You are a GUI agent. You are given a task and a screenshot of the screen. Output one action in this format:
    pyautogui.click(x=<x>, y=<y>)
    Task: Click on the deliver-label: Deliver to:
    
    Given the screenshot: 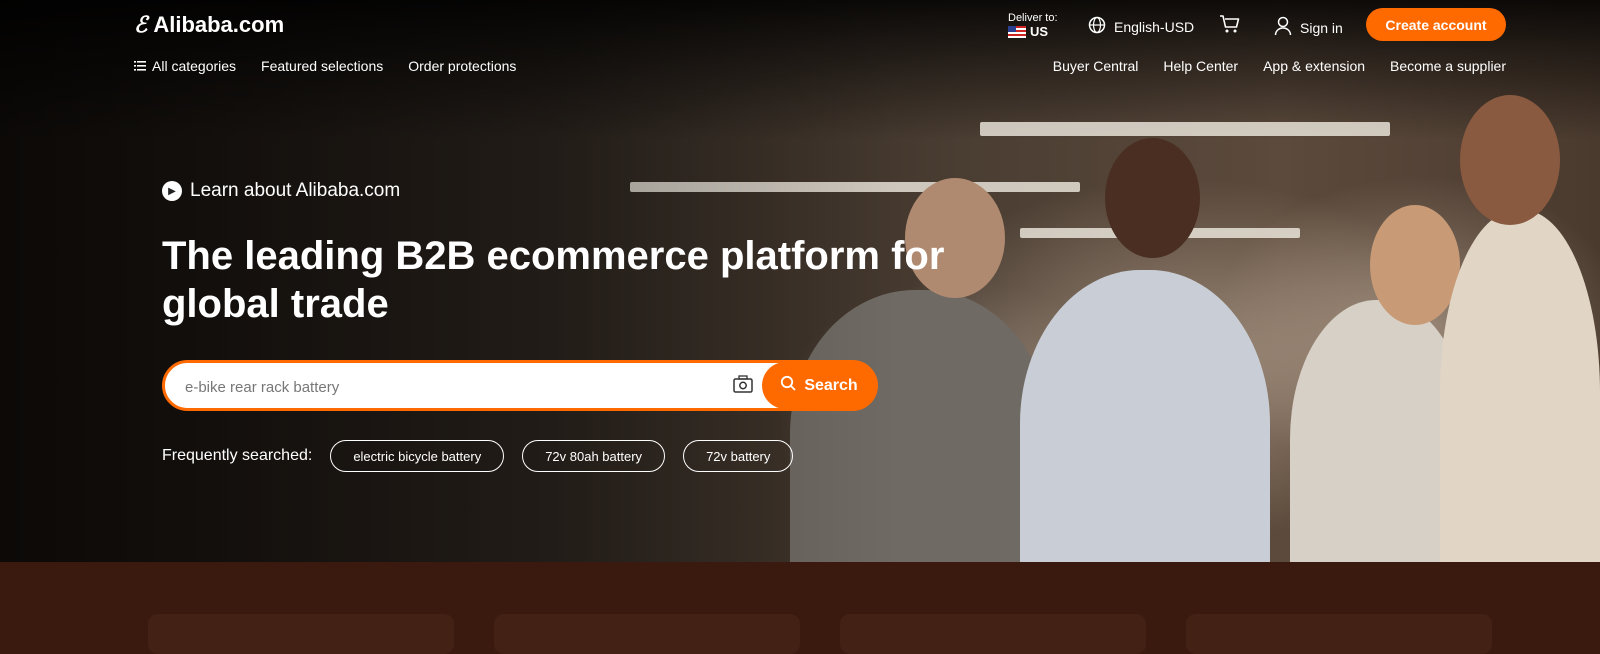 What is the action you would take?
    pyautogui.click(x=1033, y=18)
    